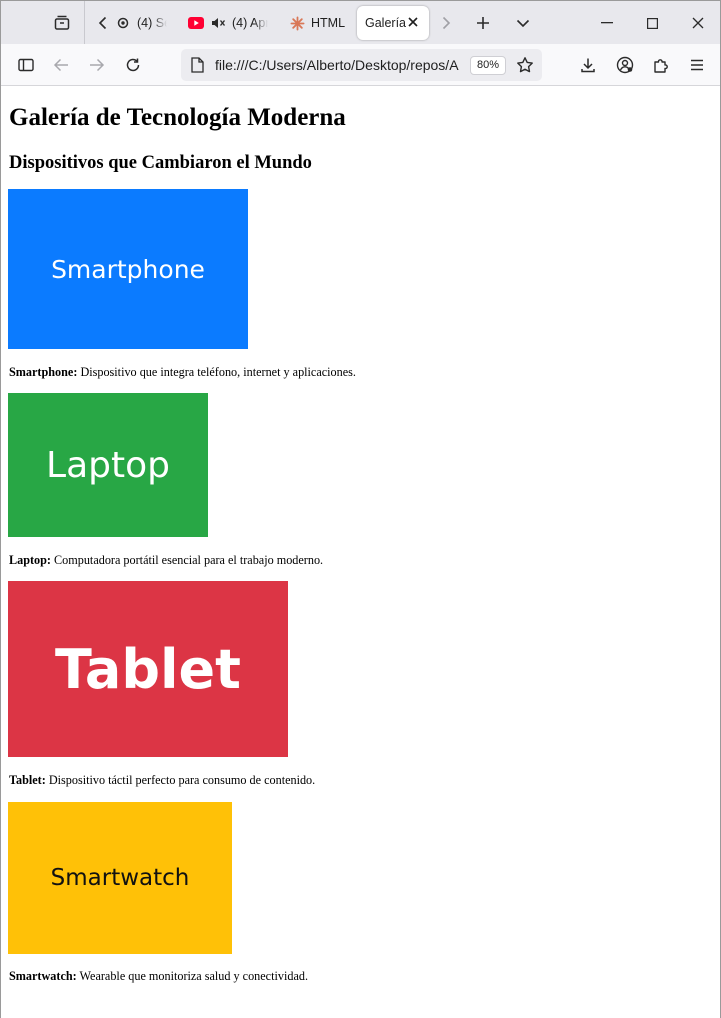 The image size is (721, 1018). I want to click on caption-name: Tablet:, so click(27, 780).